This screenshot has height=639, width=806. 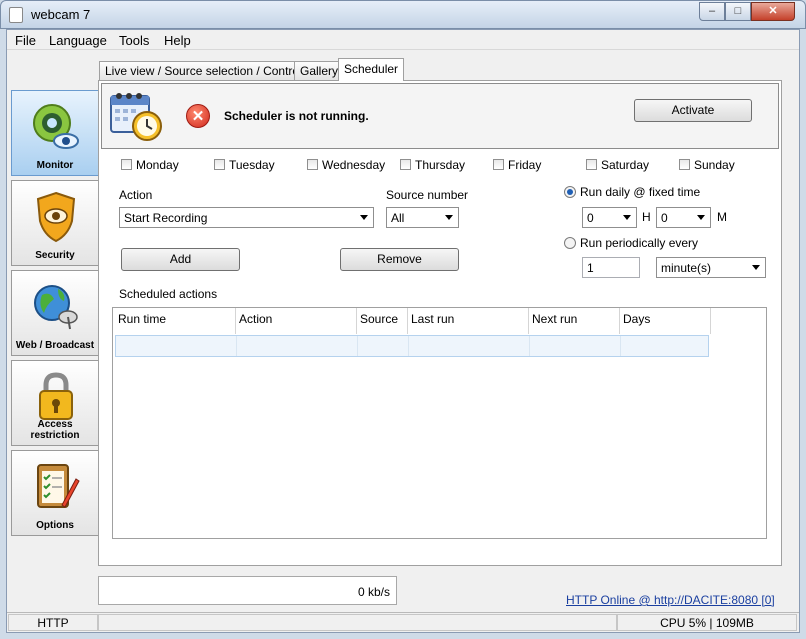 I want to click on status-bar: HTTP CPU 5% | 109MB, so click(x=403, y=622).